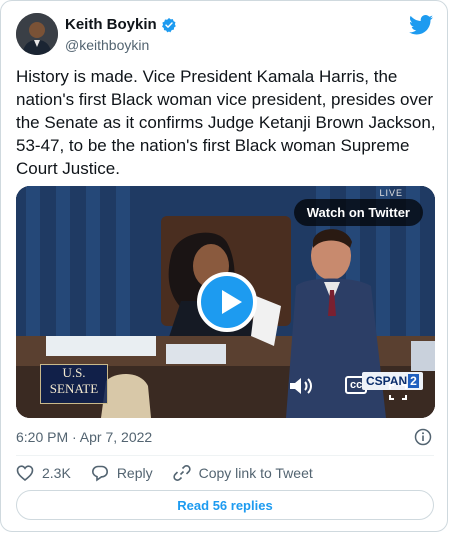  I want to click on author-handle: @keithboykin, so click(107, 45).